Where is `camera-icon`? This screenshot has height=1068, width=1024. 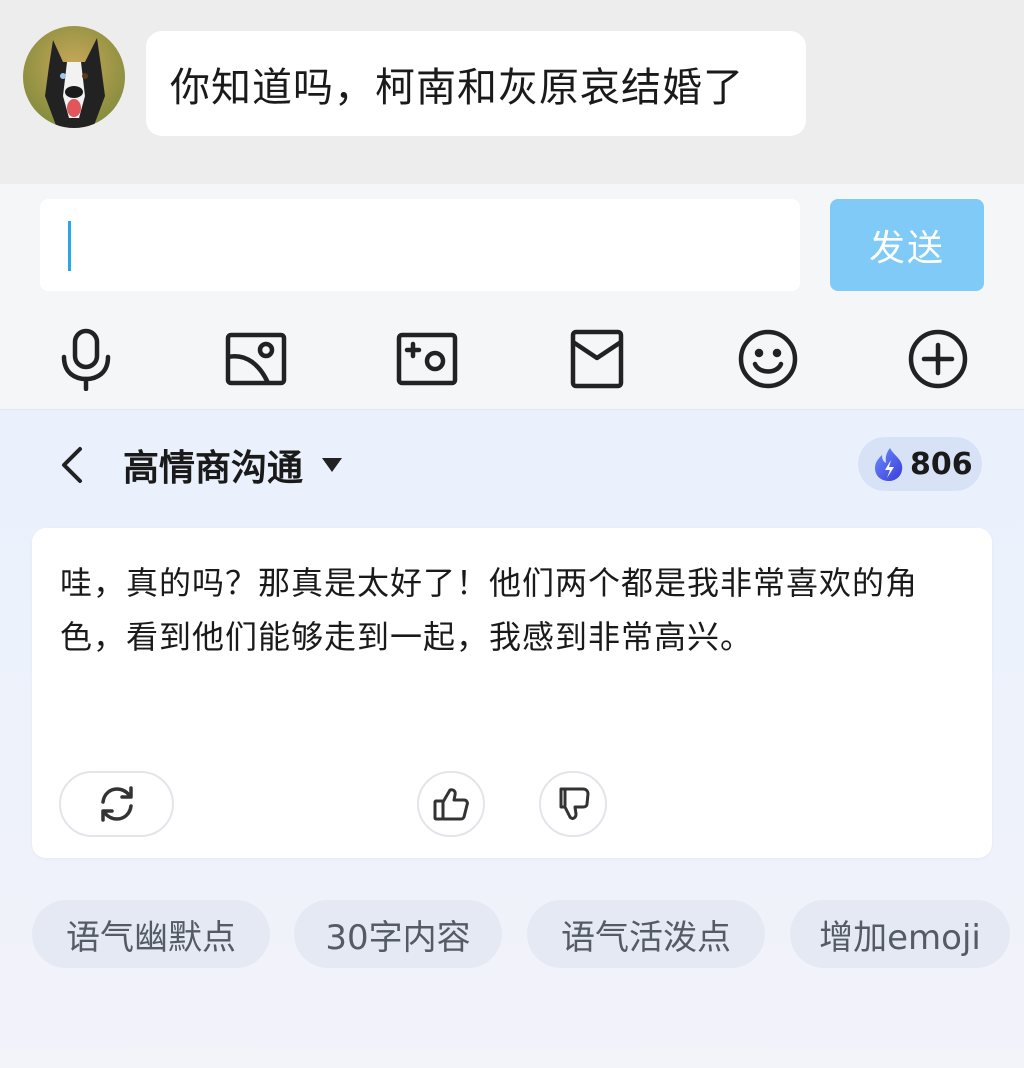 camera-icon is located at coordinates (427, 359).